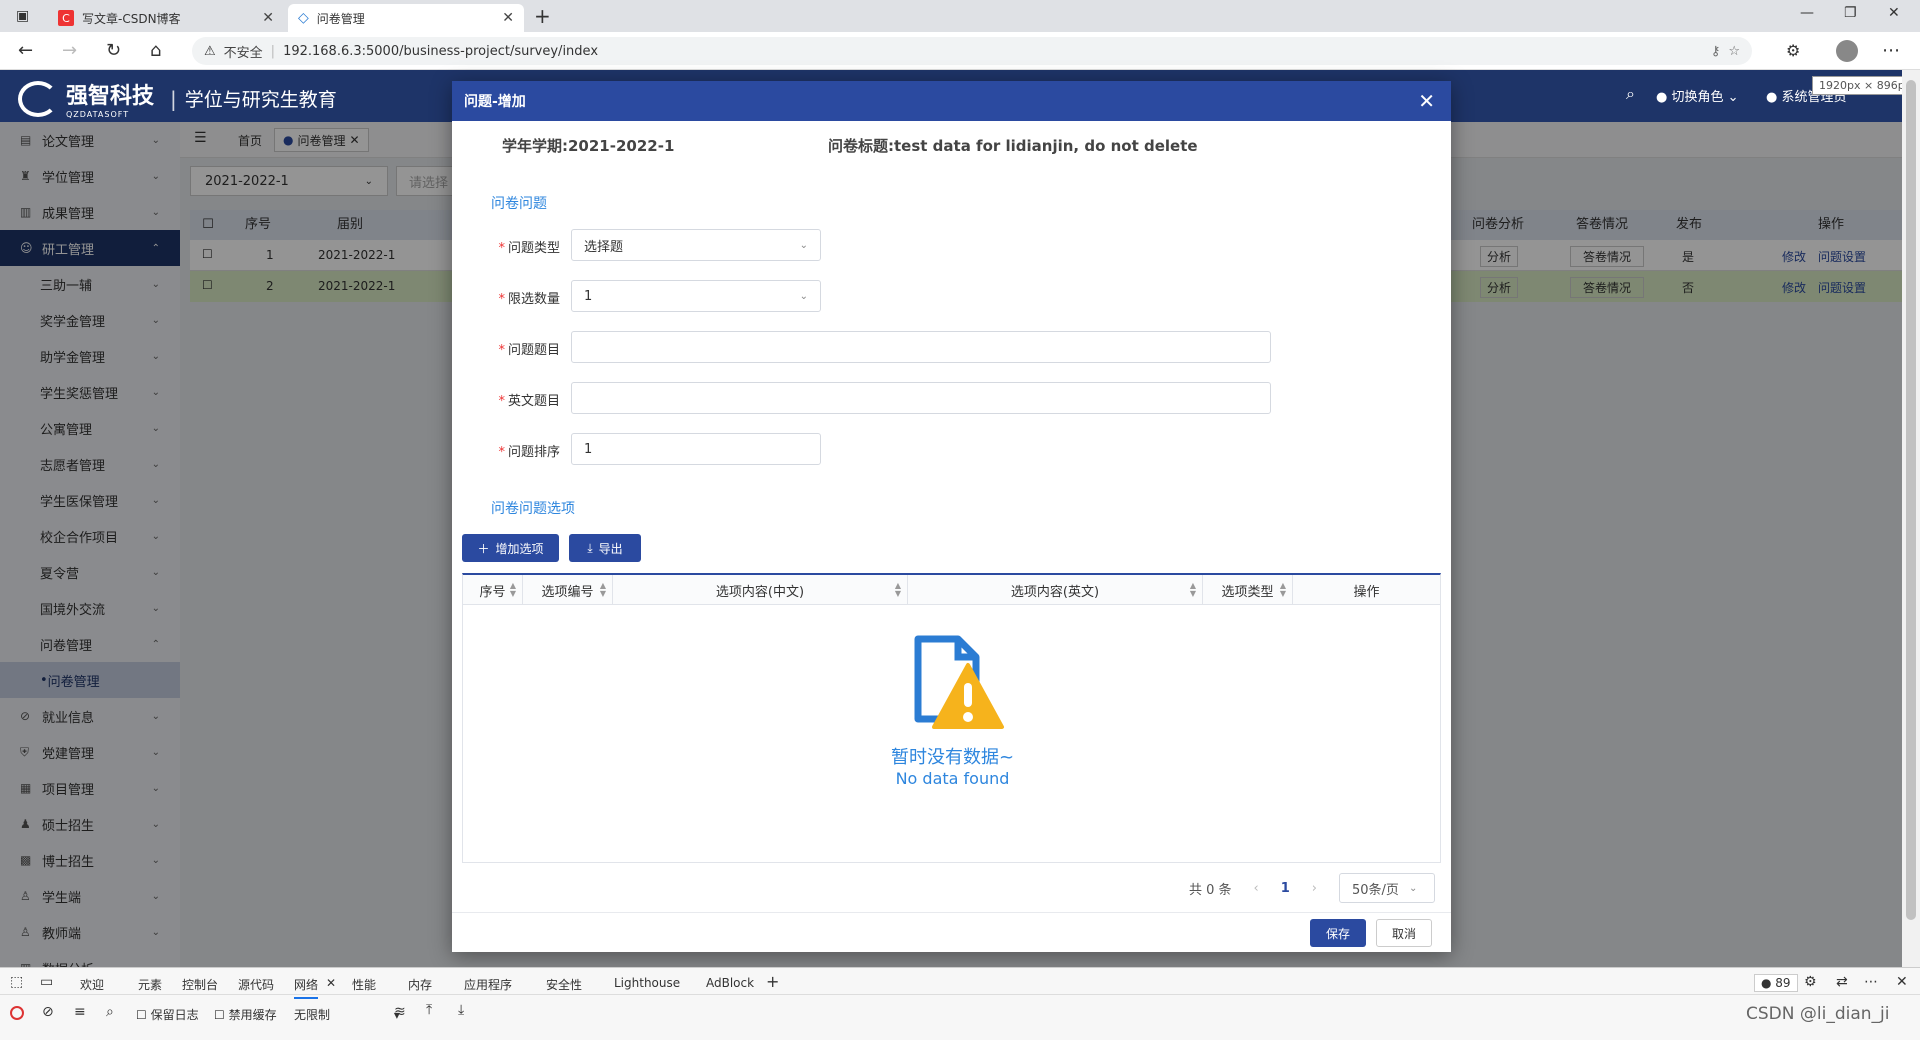 The width and height of the screenshot is (1920, 1040). I want to click on issues-badge: ● 89, so click(1776, 983).